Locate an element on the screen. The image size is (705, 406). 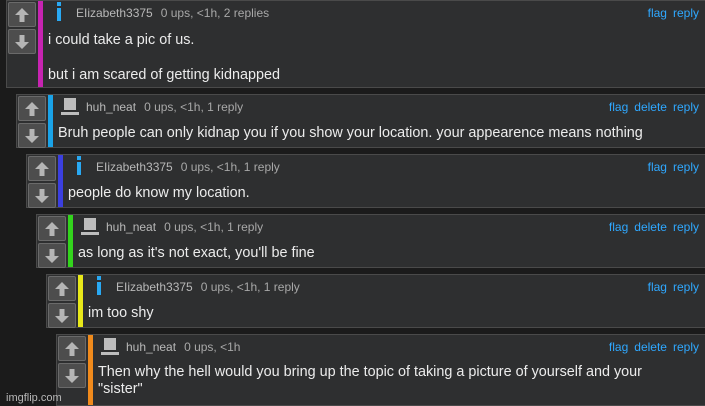
comment-meta: EIizabeth3375 0 ups, <1h, 2 replies is located at coordinates (172, 13).